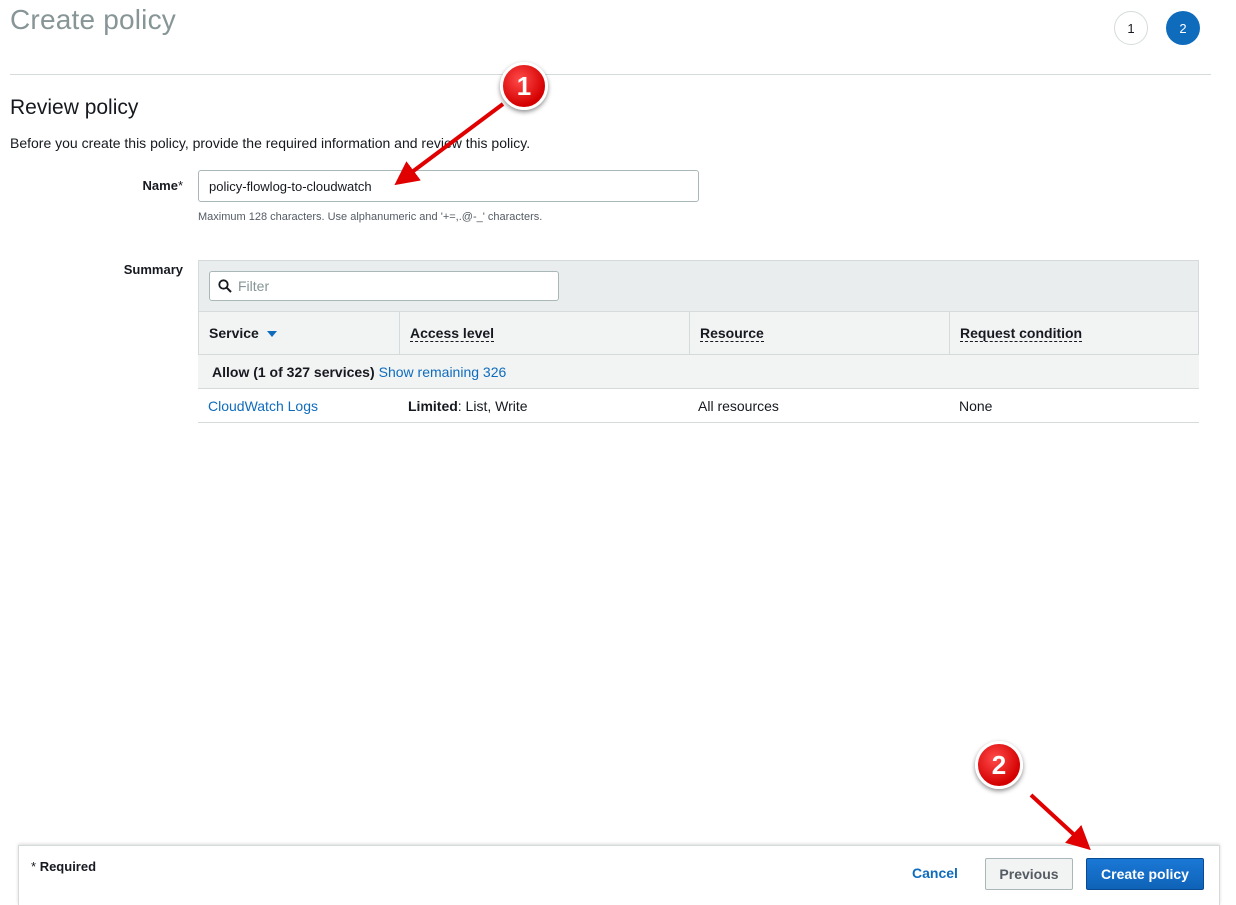 The height and width of the screenshot is (905, 1236). I want to click on required-note: * Required, so click(63, 866).